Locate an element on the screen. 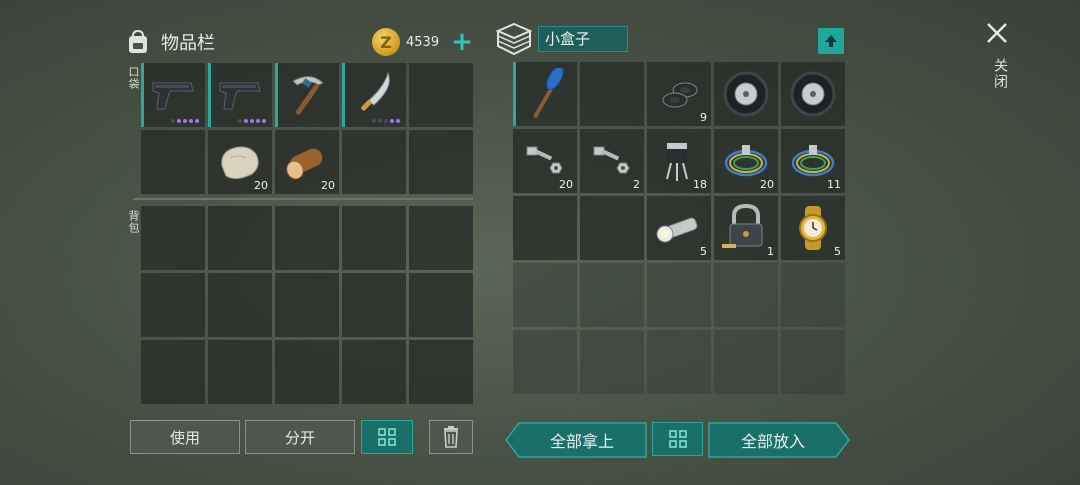 This screenshot has height=485, width=1080. inventory-header: 物品栏 is located at coordinates (170, 42).